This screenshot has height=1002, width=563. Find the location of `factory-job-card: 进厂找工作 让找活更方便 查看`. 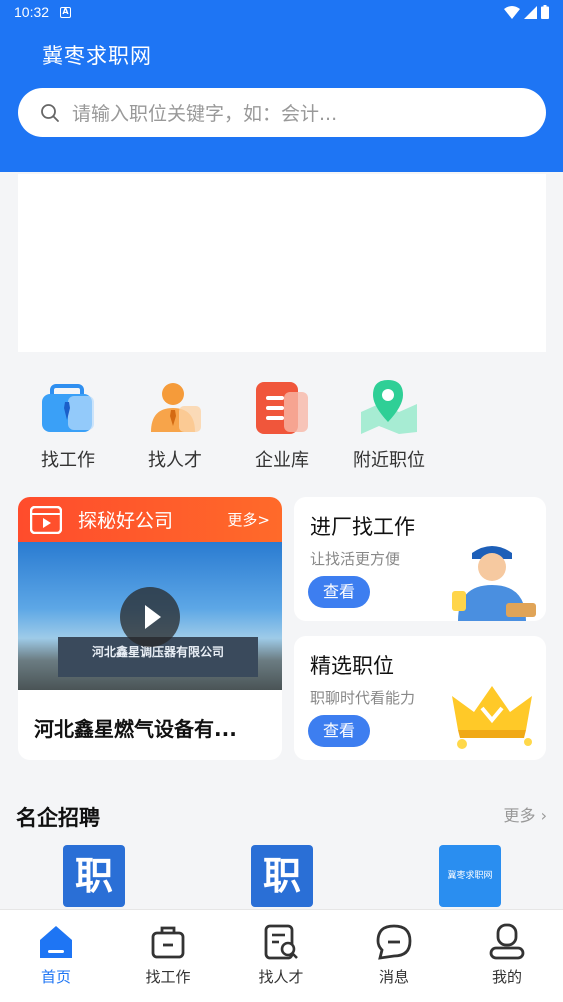

factory-job-card: 进厂找工作 让找活更方便 查看 is located at coordinates (420, 559).